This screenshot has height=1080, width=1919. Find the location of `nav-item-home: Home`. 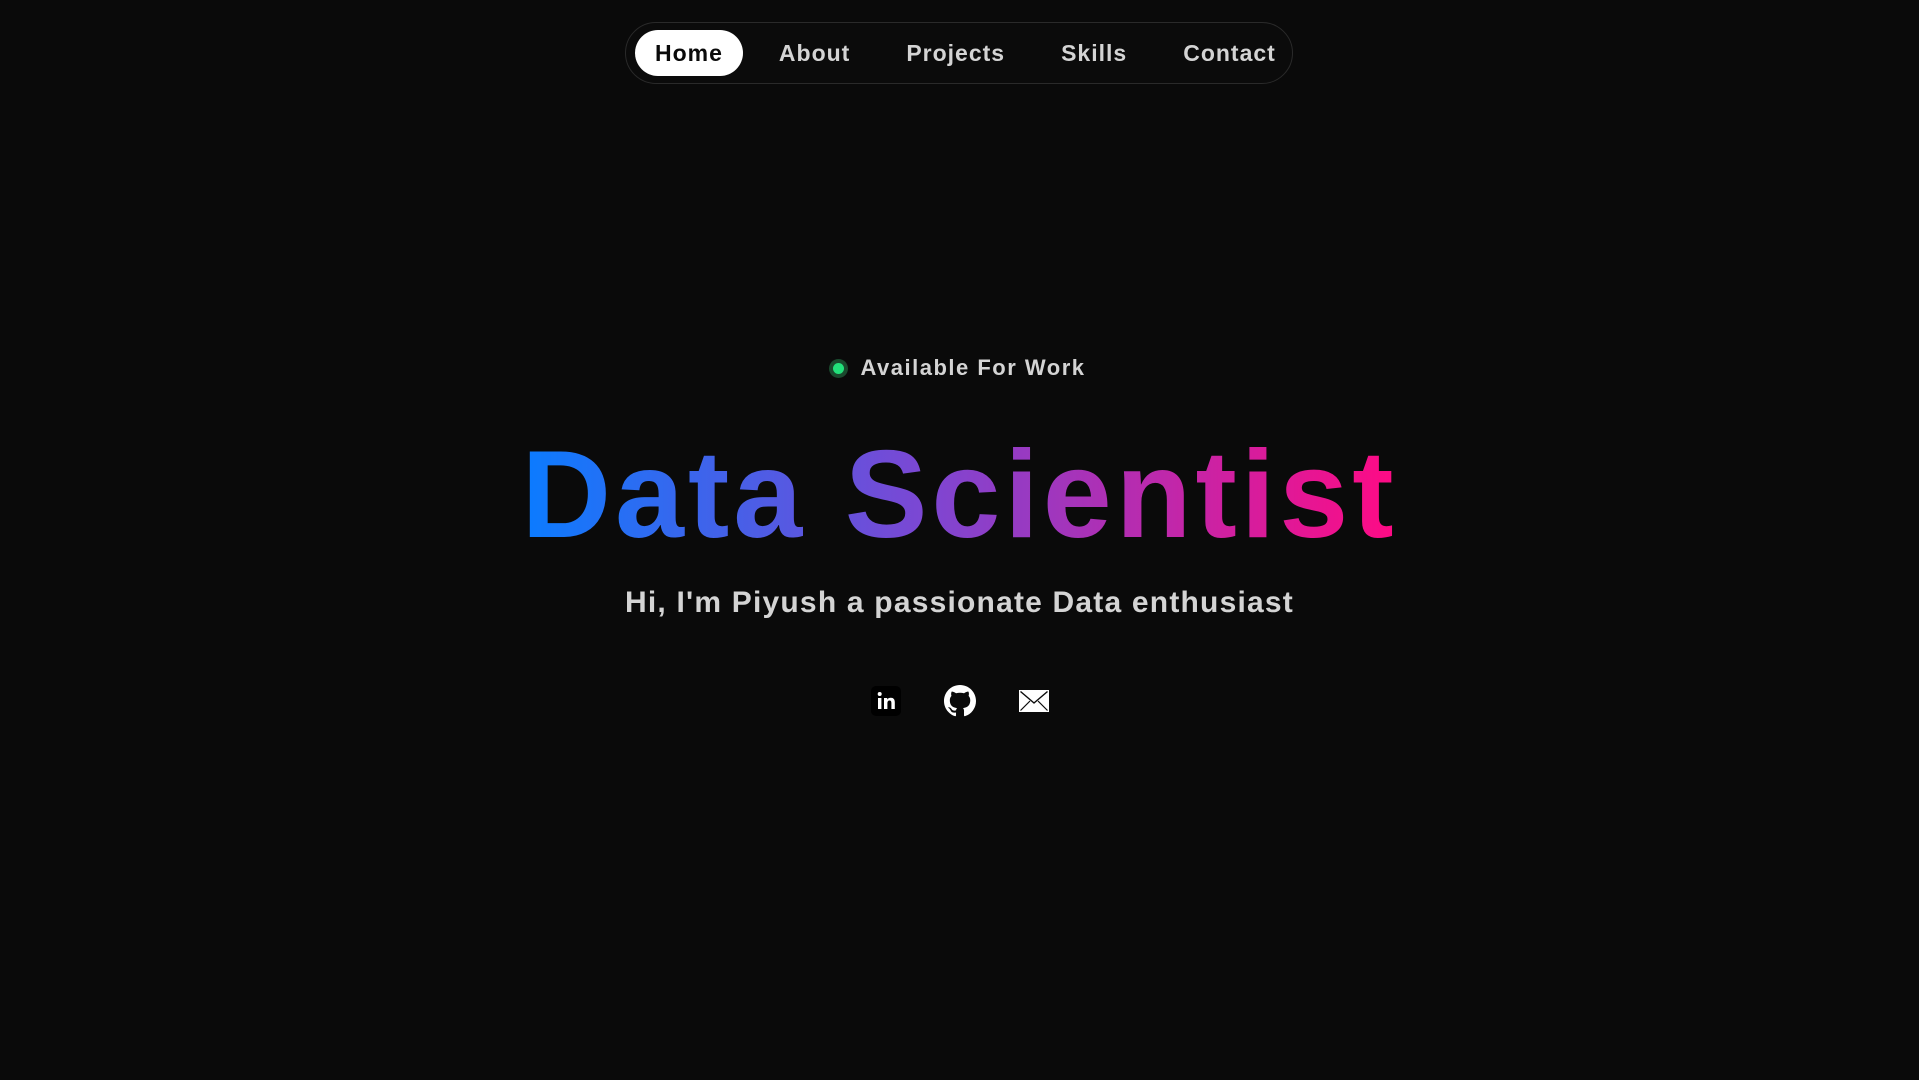

nav-item-home: Home is located at coordinates (689, 53).